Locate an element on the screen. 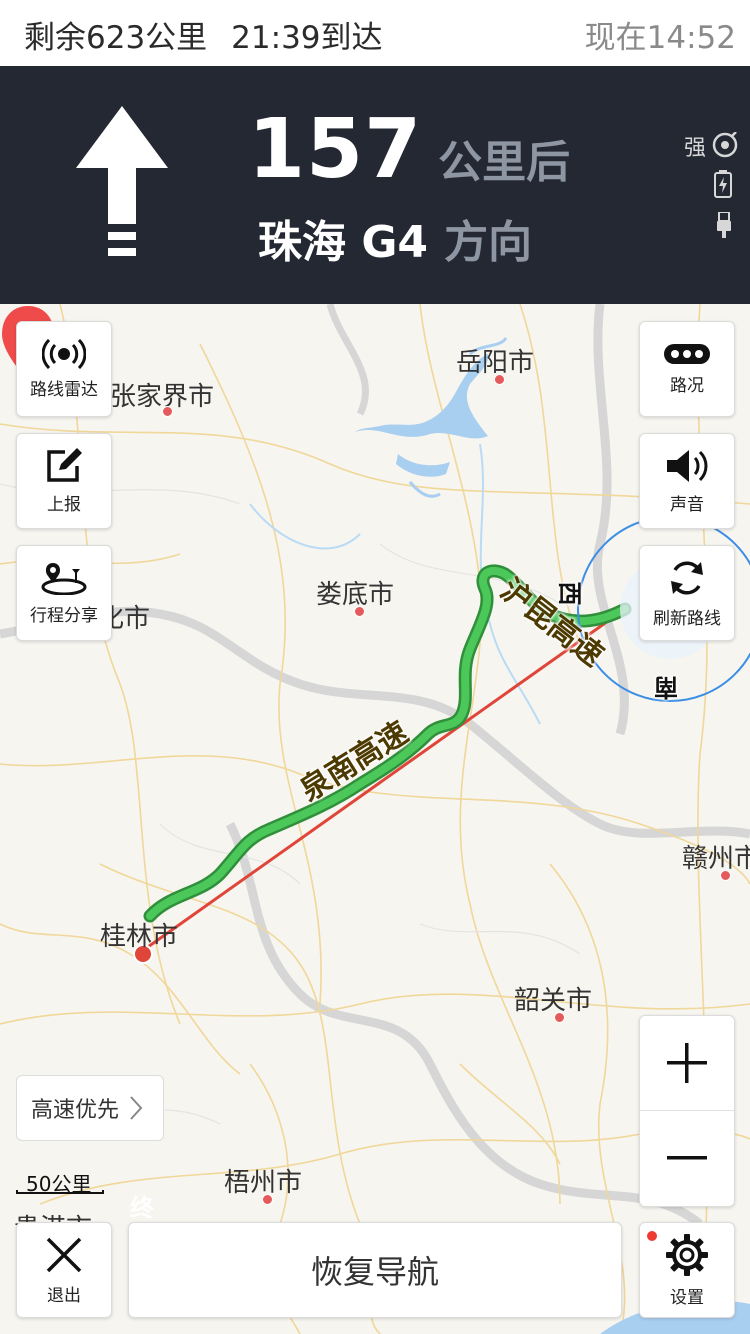 The width and height of the screenshot is (750, 1334). zoom-control is located at coordinates (687, 1111).